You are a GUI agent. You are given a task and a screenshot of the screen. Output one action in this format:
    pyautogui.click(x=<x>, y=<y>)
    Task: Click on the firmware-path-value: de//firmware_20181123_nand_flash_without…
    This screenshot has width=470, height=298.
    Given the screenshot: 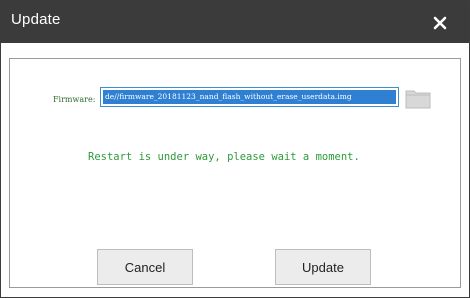 What is the action you would take?
    pyautogui.click(x=249, y=97)
    